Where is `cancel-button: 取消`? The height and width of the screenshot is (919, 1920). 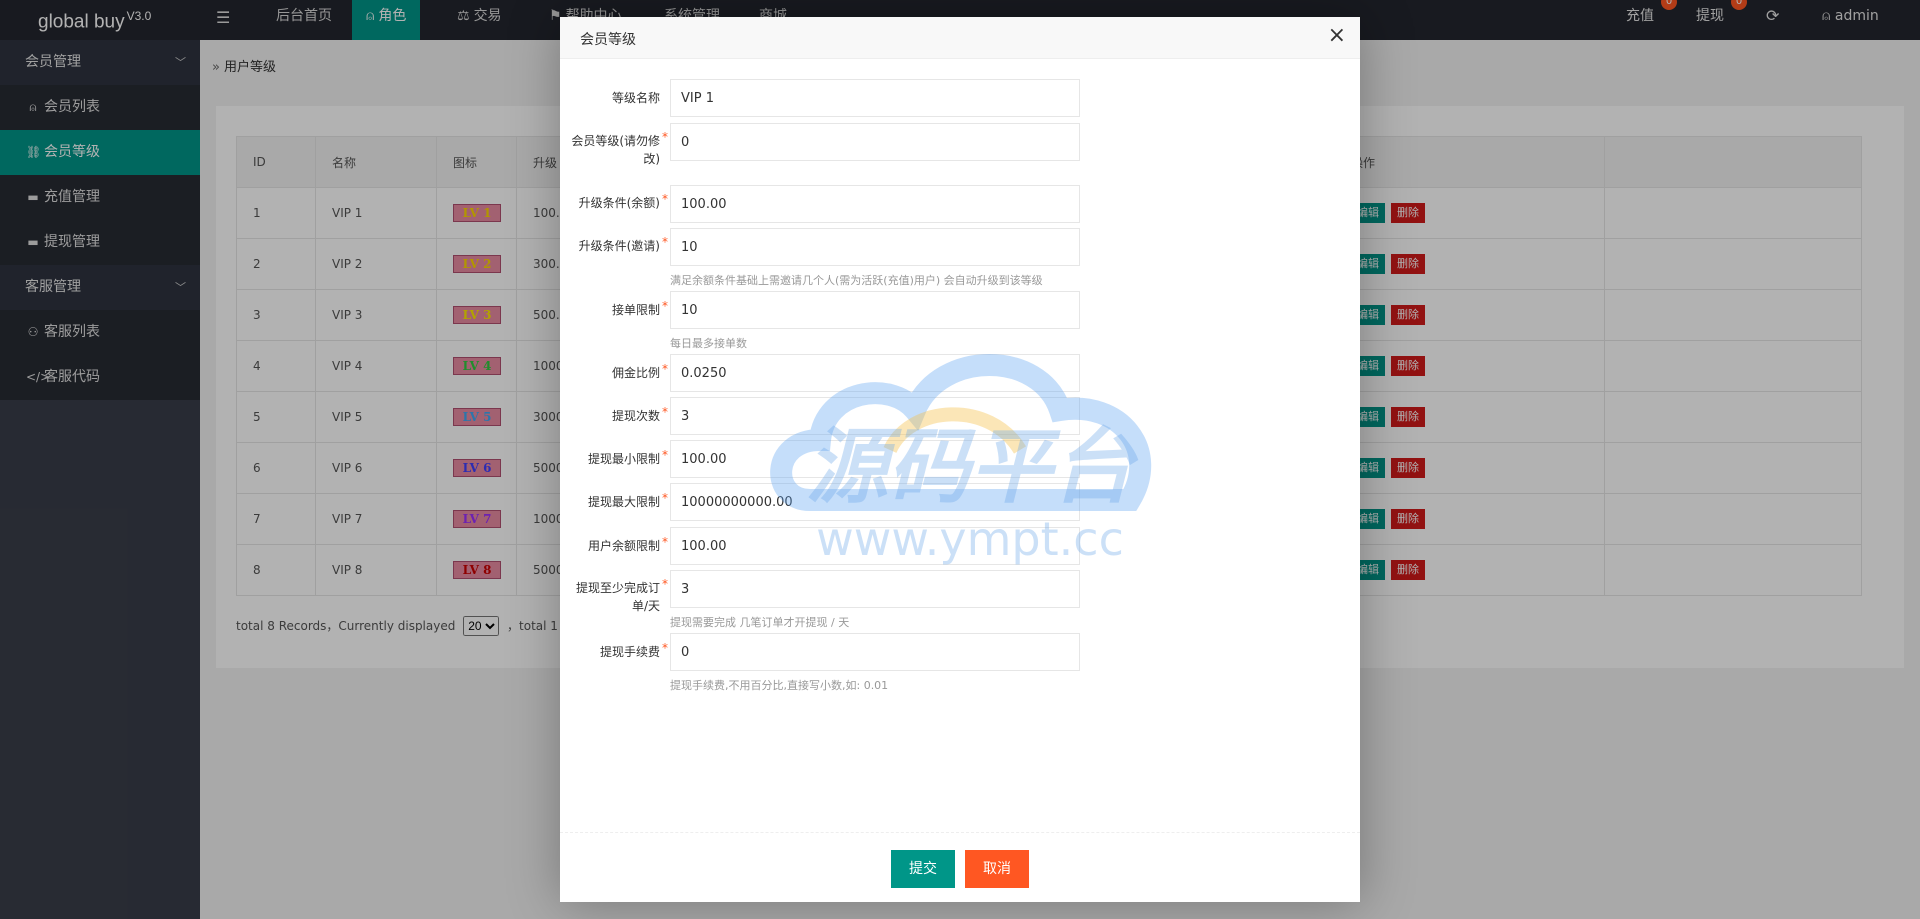 cancel-button: 取消 is located at coordinates (997, 869).